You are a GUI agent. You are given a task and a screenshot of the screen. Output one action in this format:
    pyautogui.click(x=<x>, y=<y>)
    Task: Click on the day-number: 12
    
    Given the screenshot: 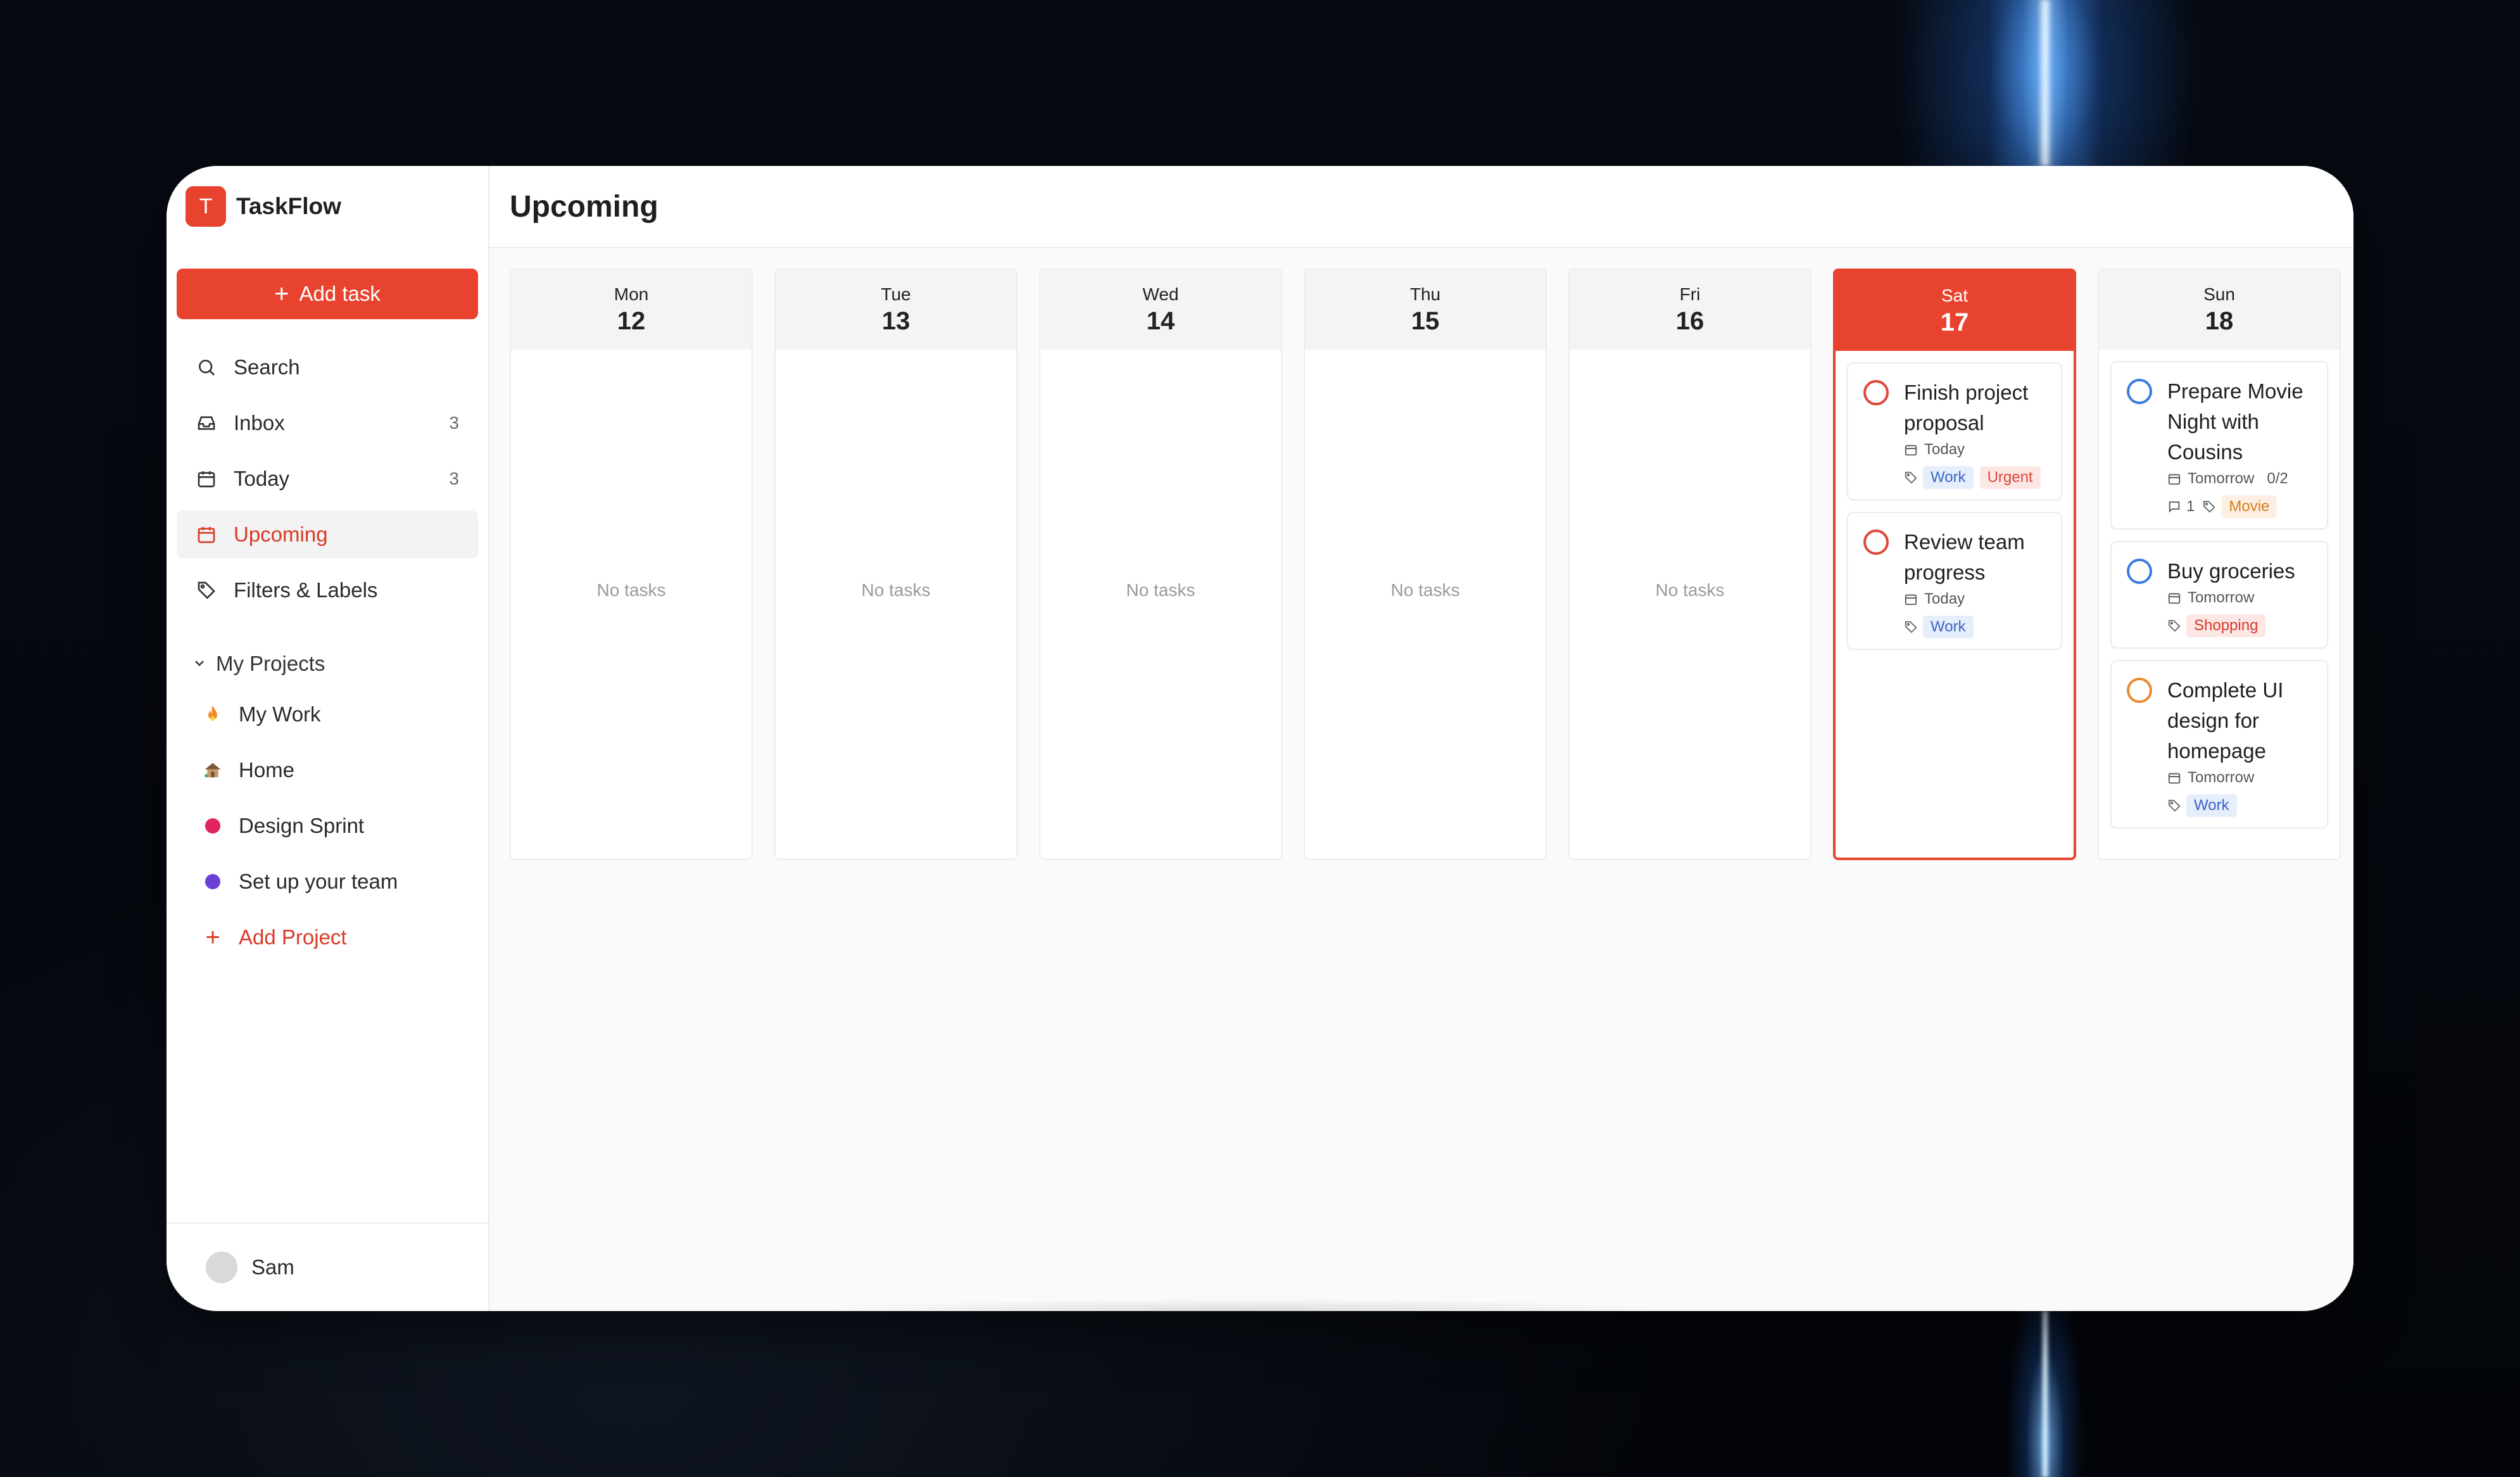 What is the action you would take?
    pyautogui.click(x=631, y=321)
    